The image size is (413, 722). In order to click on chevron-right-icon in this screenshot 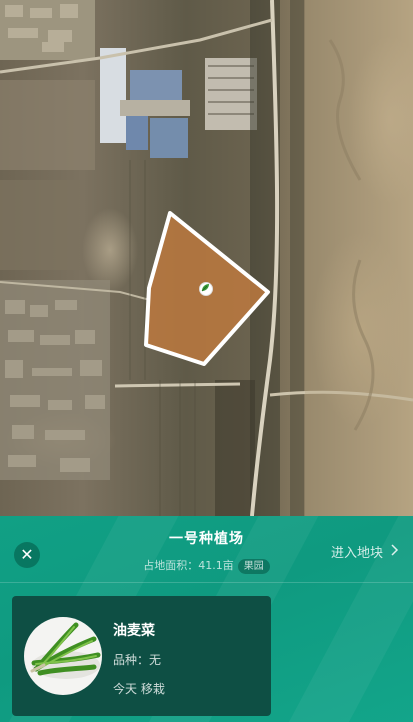, I will do `click(395, 551)`.